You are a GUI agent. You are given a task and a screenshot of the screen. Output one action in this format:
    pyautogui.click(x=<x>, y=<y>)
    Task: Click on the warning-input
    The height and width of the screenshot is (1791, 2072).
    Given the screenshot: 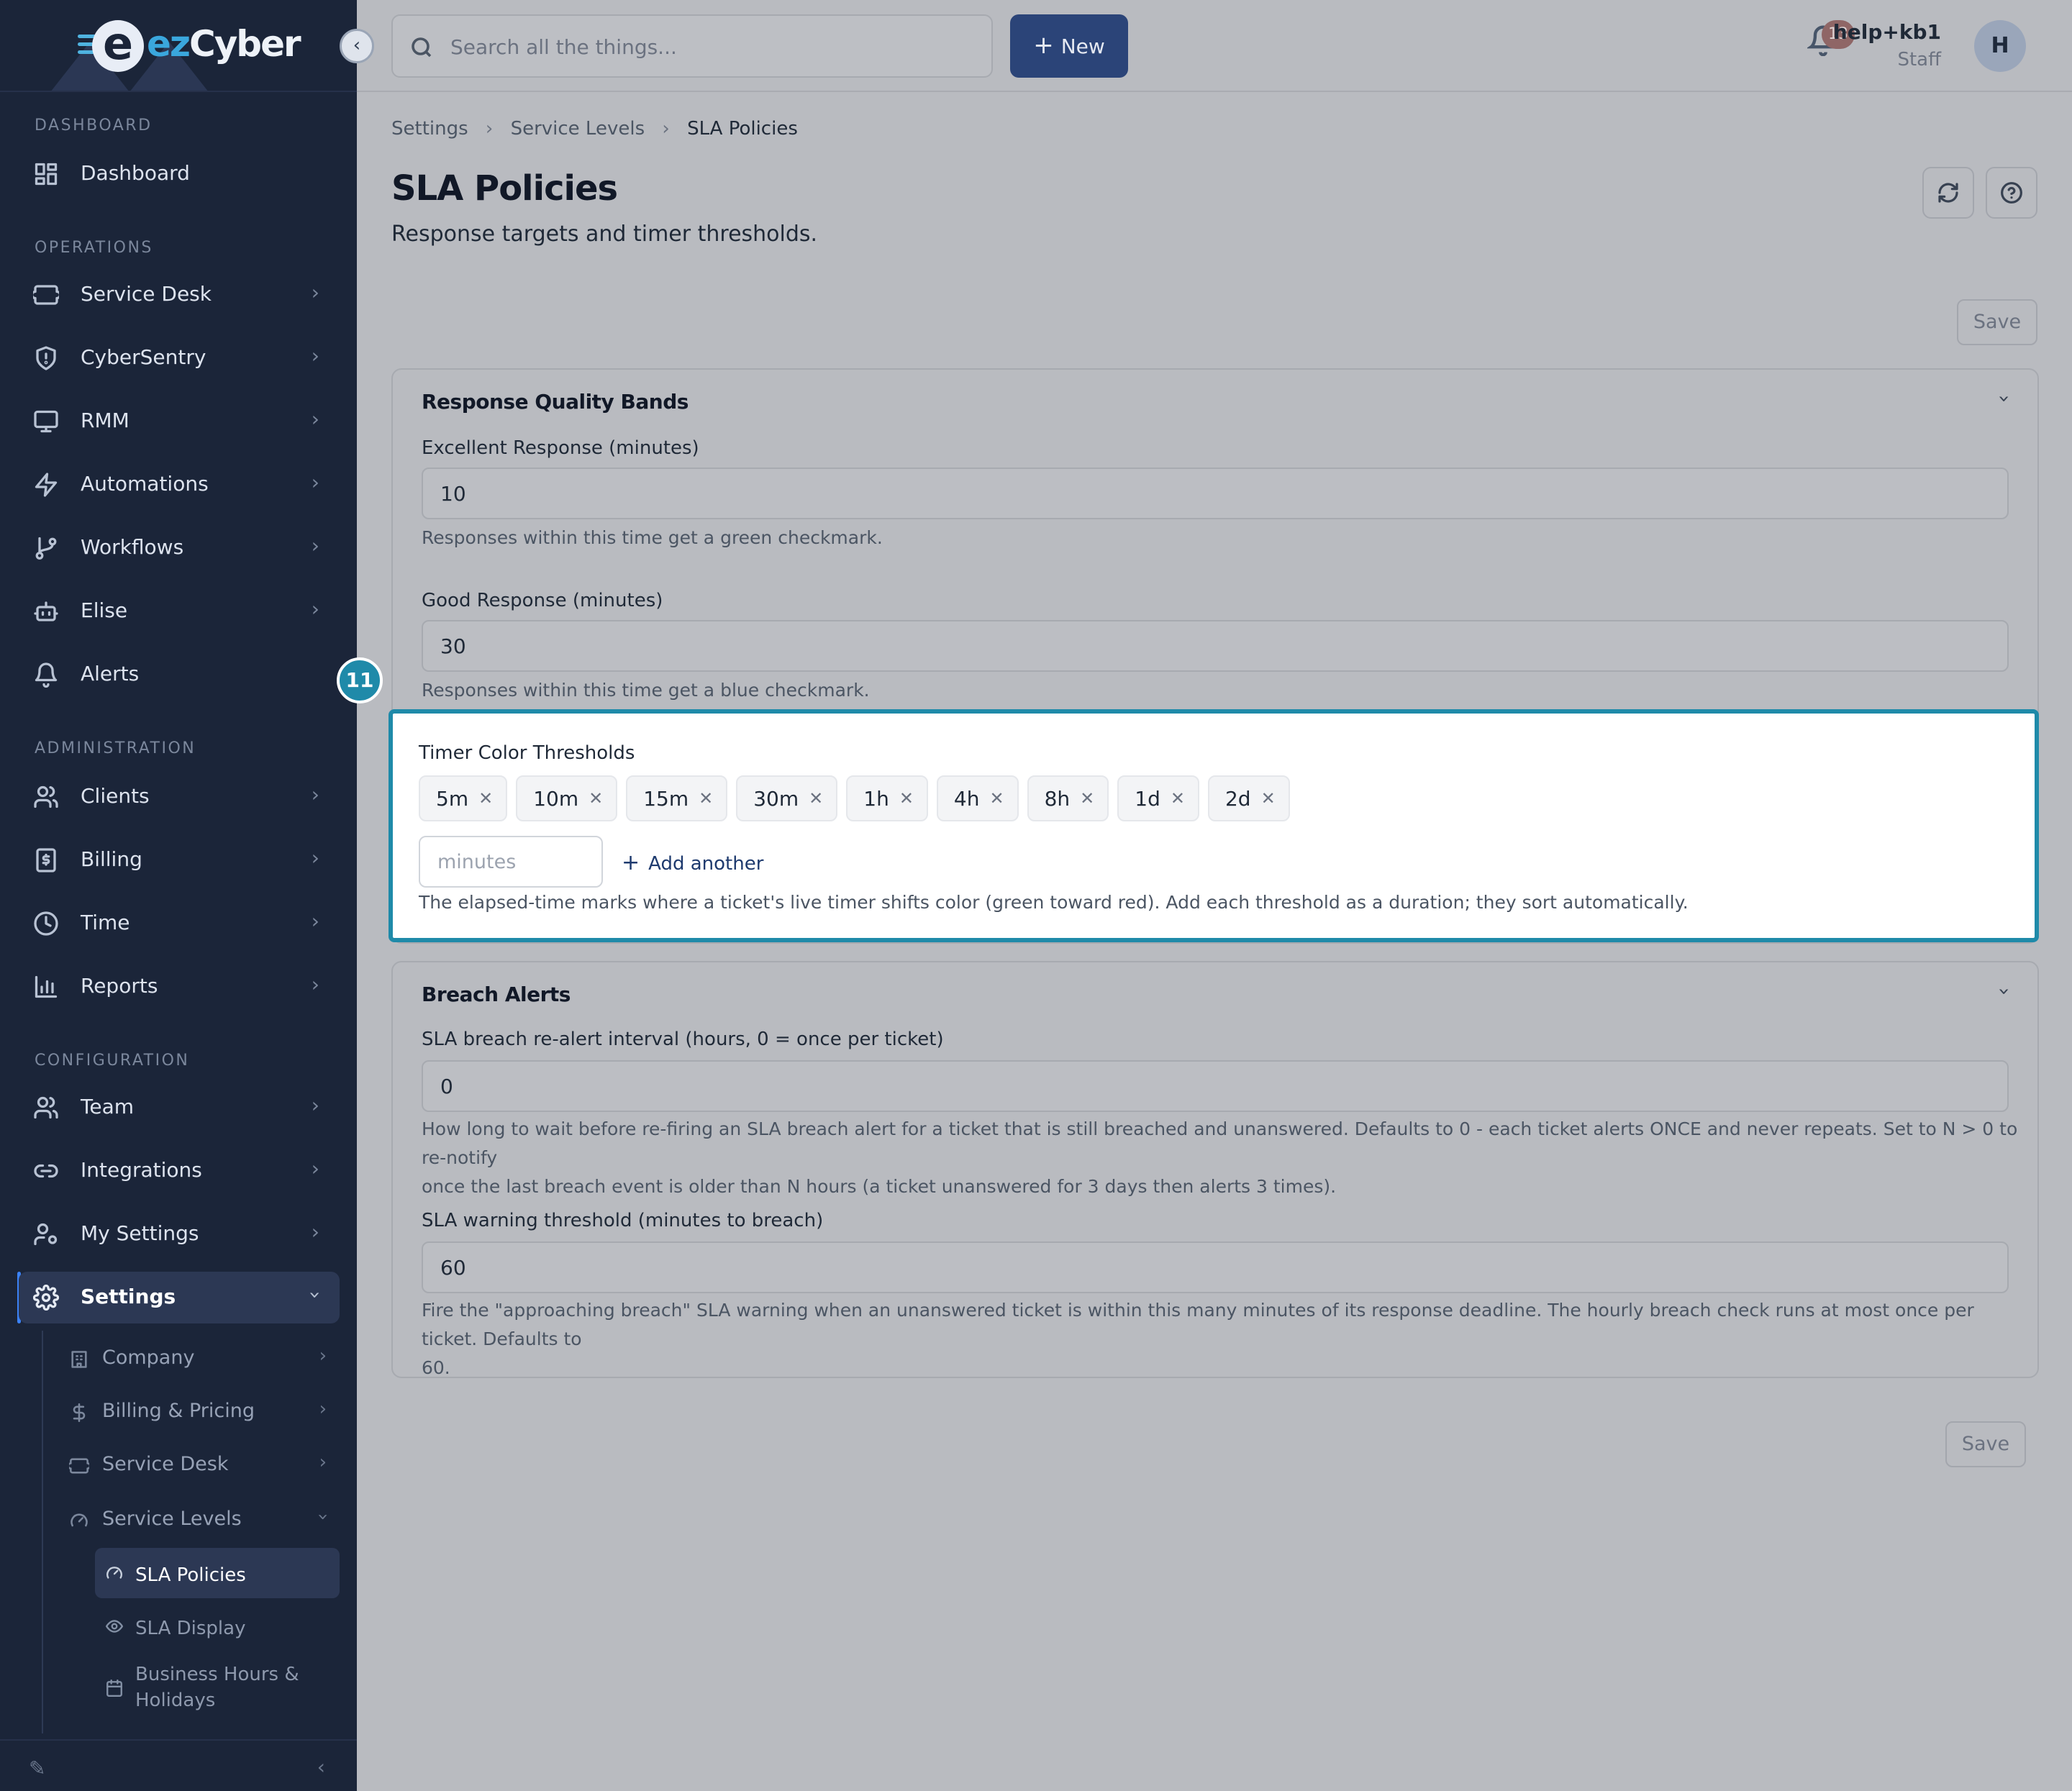 What is the action you would take?
    pyautogui.click(x=1215, y=1268)
    